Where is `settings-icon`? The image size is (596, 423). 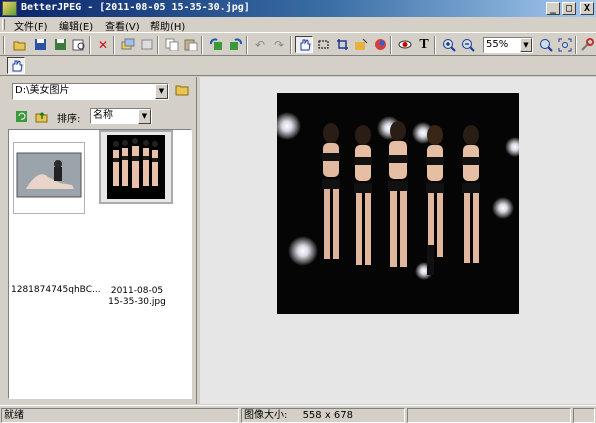
settings-icon is located at coordinates (587, 44).